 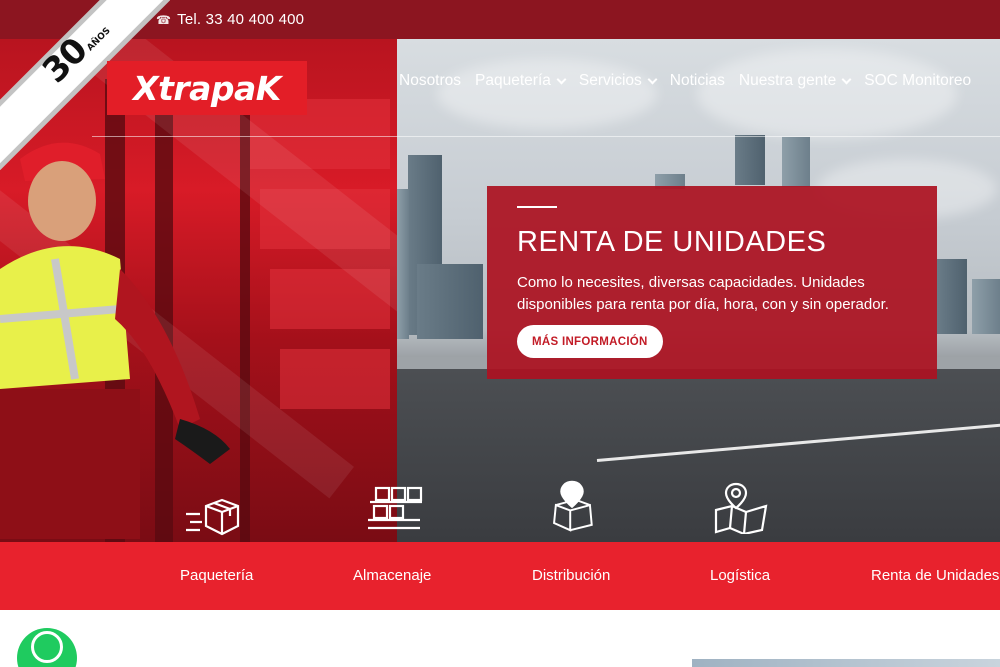 I want to click on nav-item-noticias: Noticias, so click(x=697, y=81).